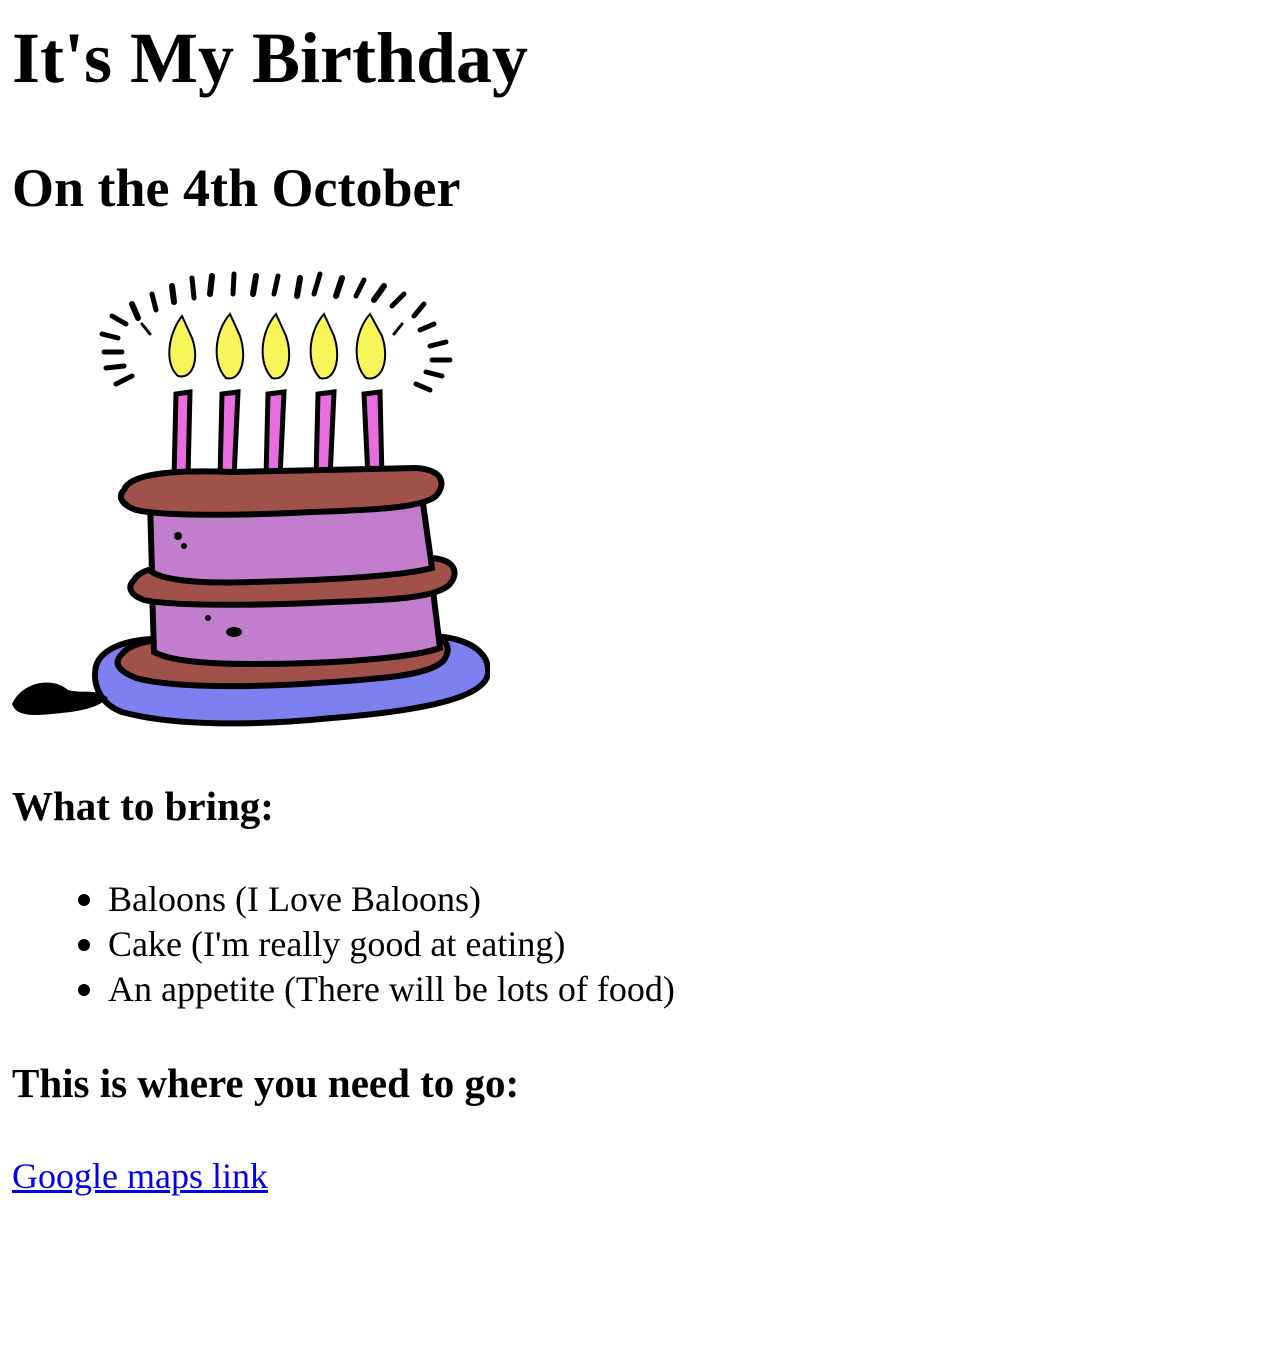  Describe the element at coordinates (391, 989) in the screenshot. I see `list-item-label: An appetite (There will be lots of food)` at that location.